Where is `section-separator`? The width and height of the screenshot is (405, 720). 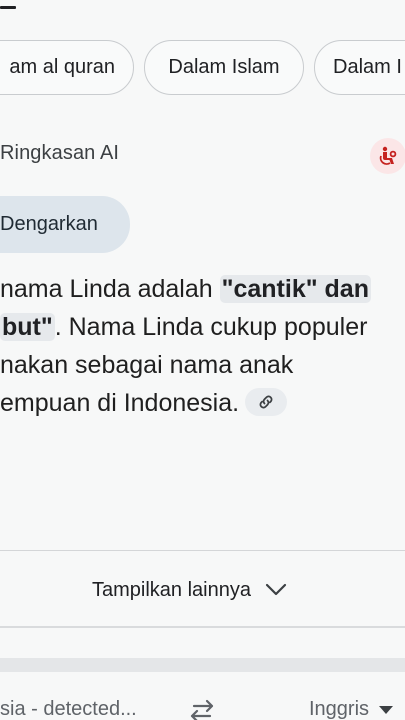
section-separator is located at coordinates (202, 665).